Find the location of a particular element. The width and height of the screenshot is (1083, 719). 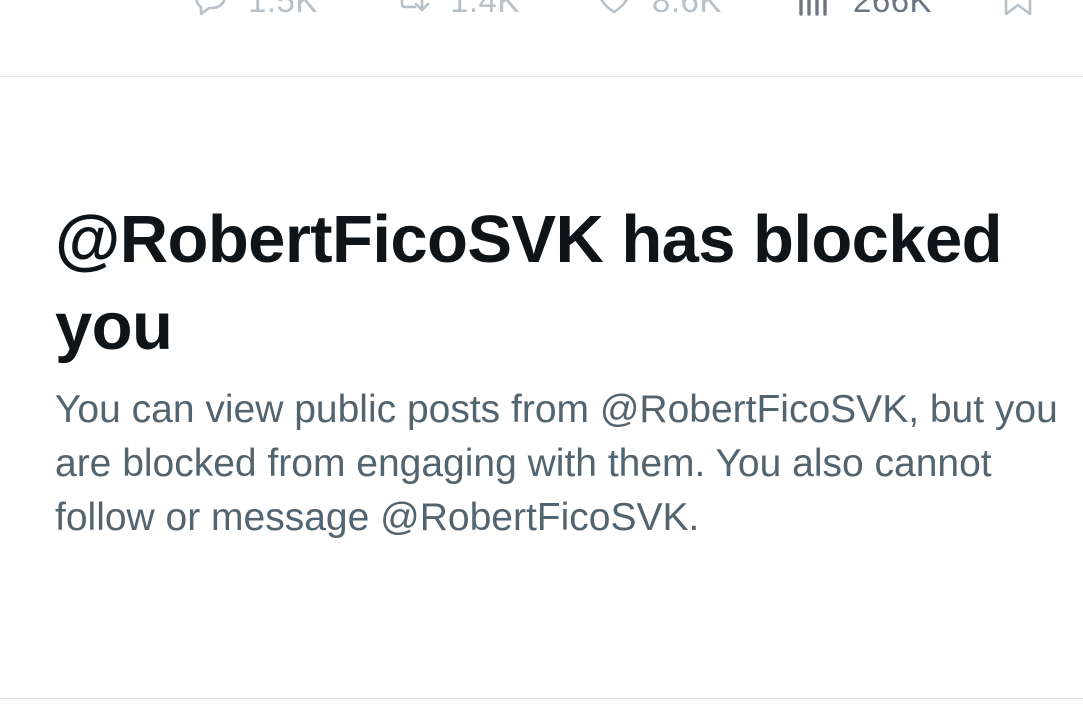

bookmark-icon is located at coordinates (1018, 11).